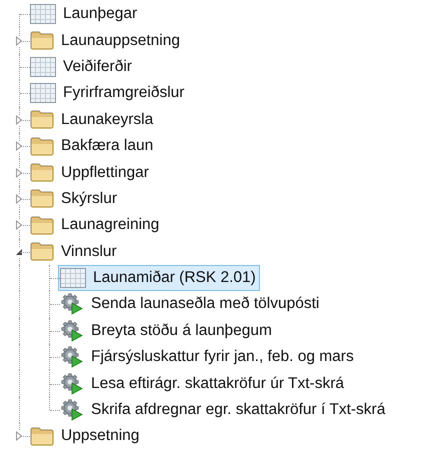 The width and height of the screenshot is (437, 450). I want to click on tree-item: Veiðiferðir, so click(82, 67).